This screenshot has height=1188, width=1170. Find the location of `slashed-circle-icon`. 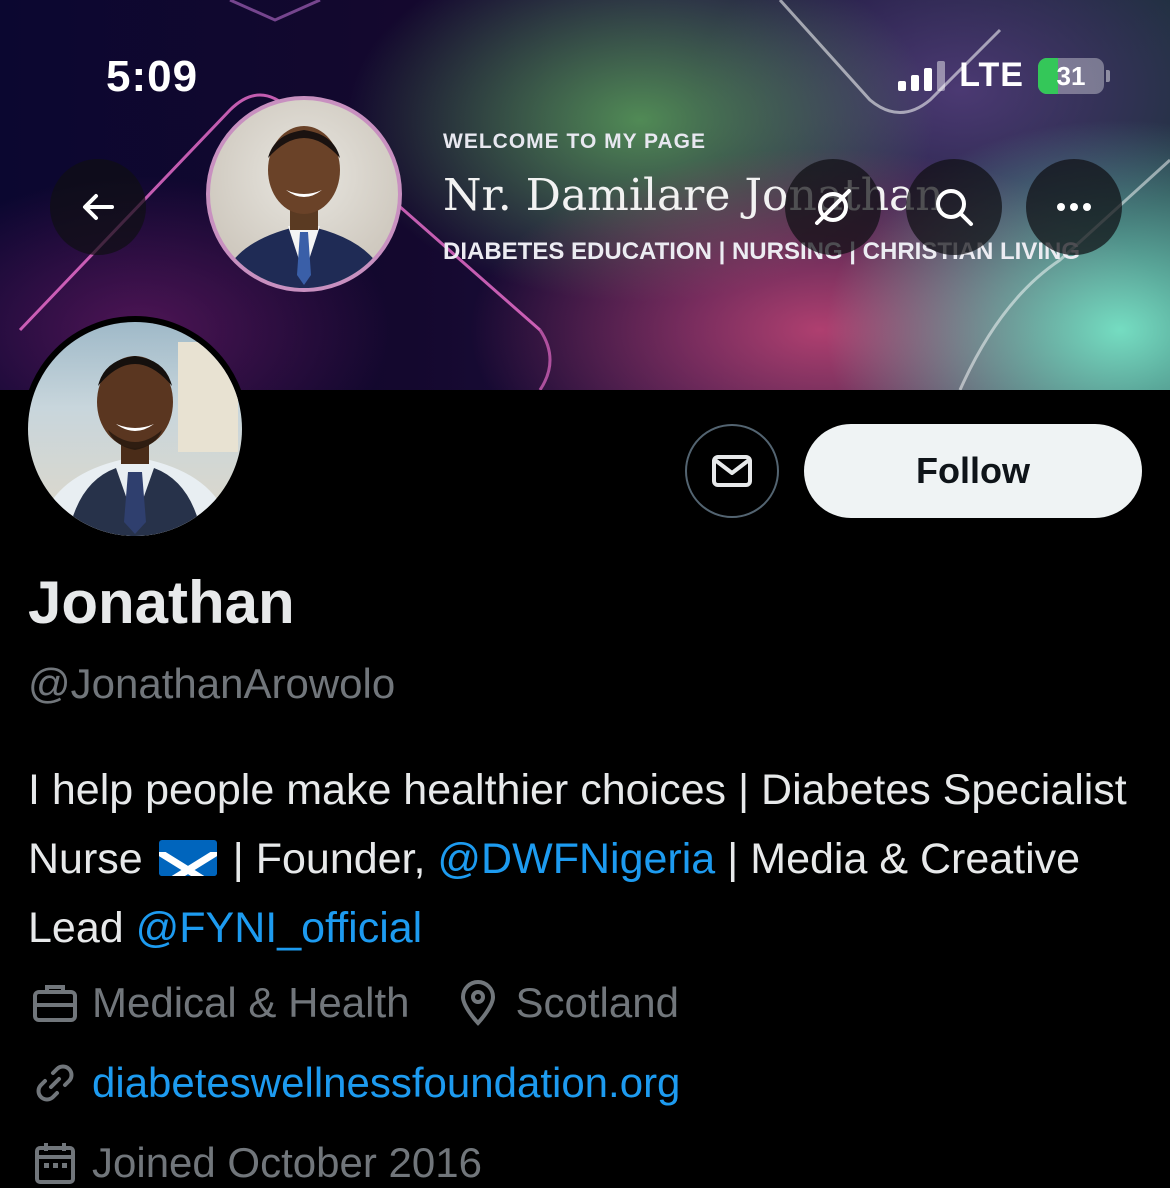

slashed-circle-icon is located at coordinates (833, 207).